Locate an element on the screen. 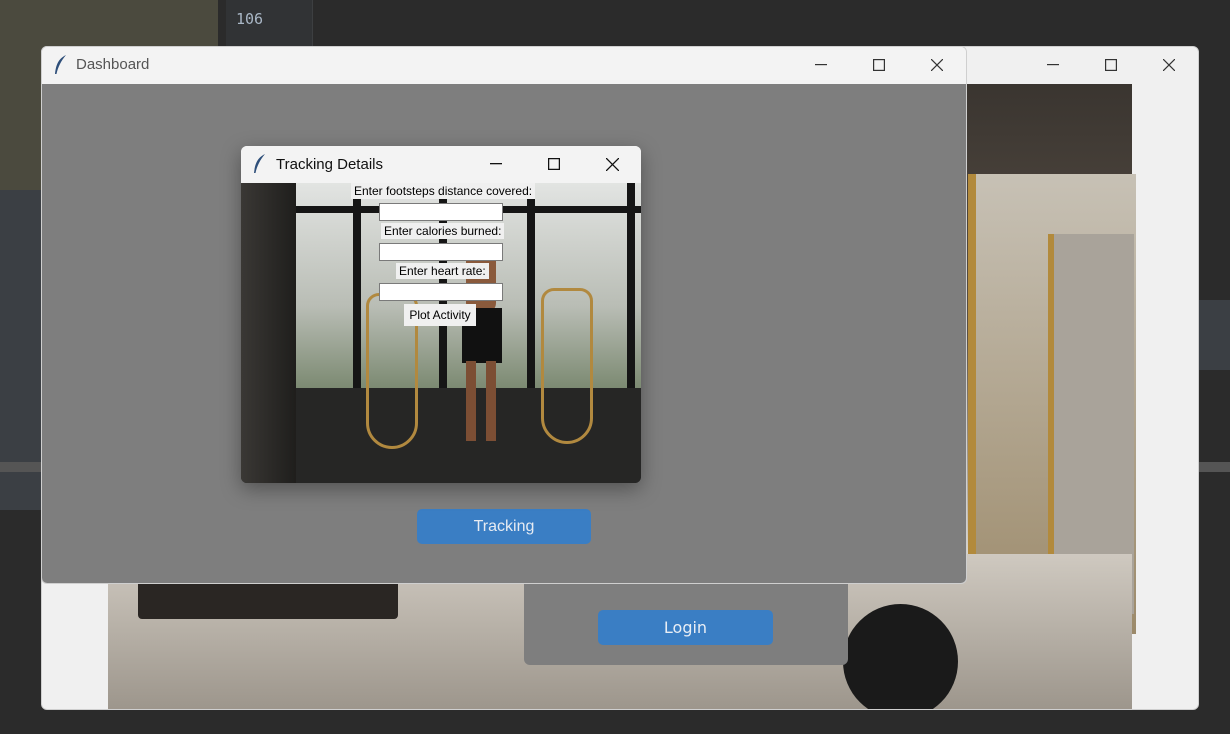  window-title: Tracking Details is located at coordinates (329, 164).